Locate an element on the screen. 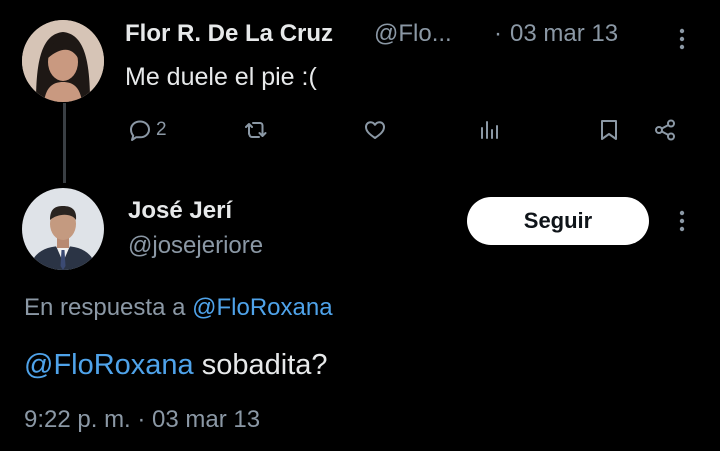 This screenshot has height=451, width=720. original-tweet-date: 03 mar 13 is located at coordinates (564, 34).